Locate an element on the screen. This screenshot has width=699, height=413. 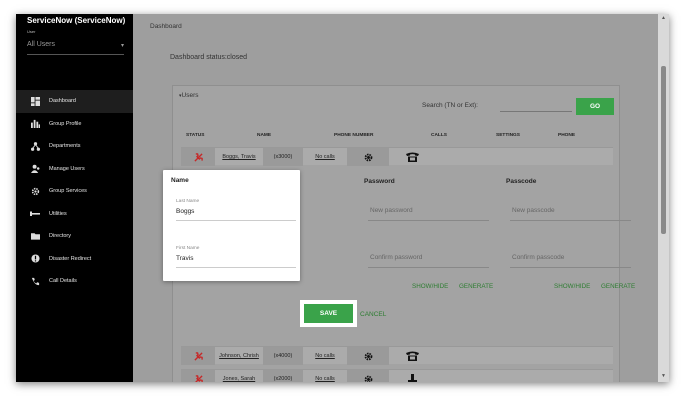
scroll-down-icon: ▼ is located at coordinates (663, 376).